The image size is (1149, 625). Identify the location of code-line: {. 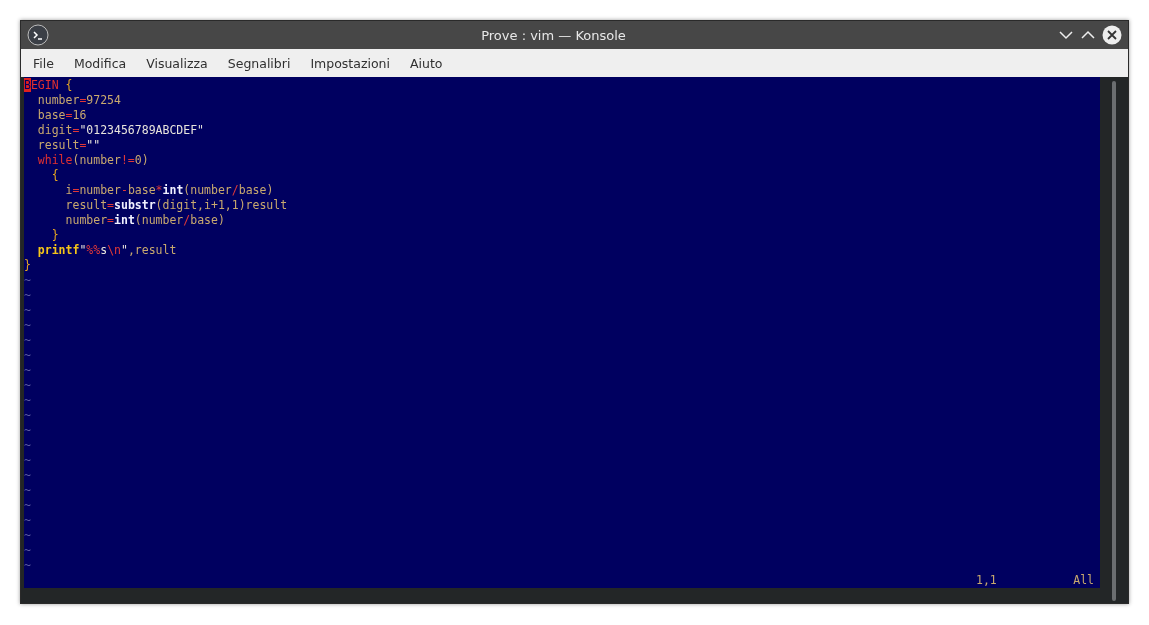
(54, 175).